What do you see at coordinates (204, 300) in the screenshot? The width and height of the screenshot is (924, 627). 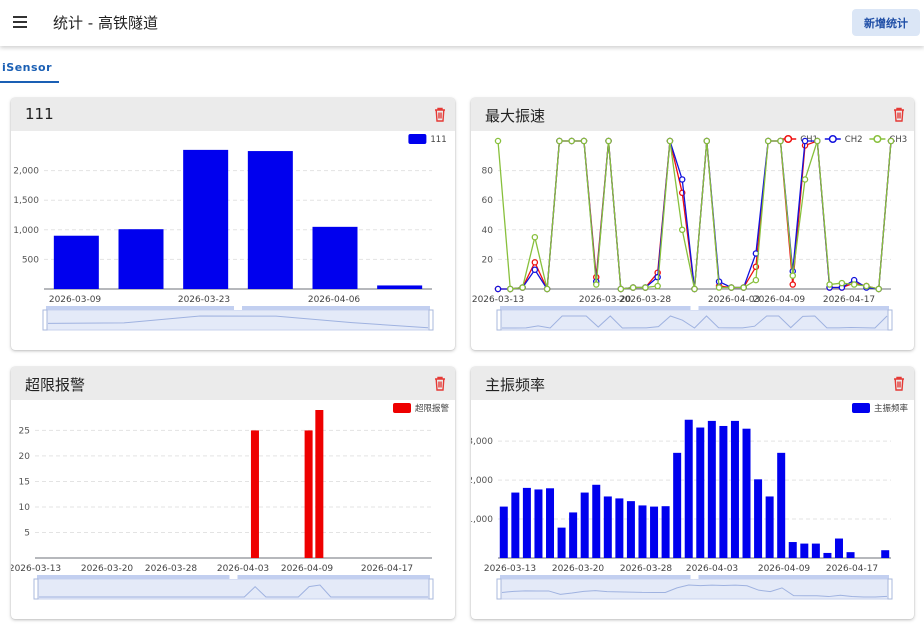 I see `x-tick-label: 2026-03-23` at bounding box center [204, 300].